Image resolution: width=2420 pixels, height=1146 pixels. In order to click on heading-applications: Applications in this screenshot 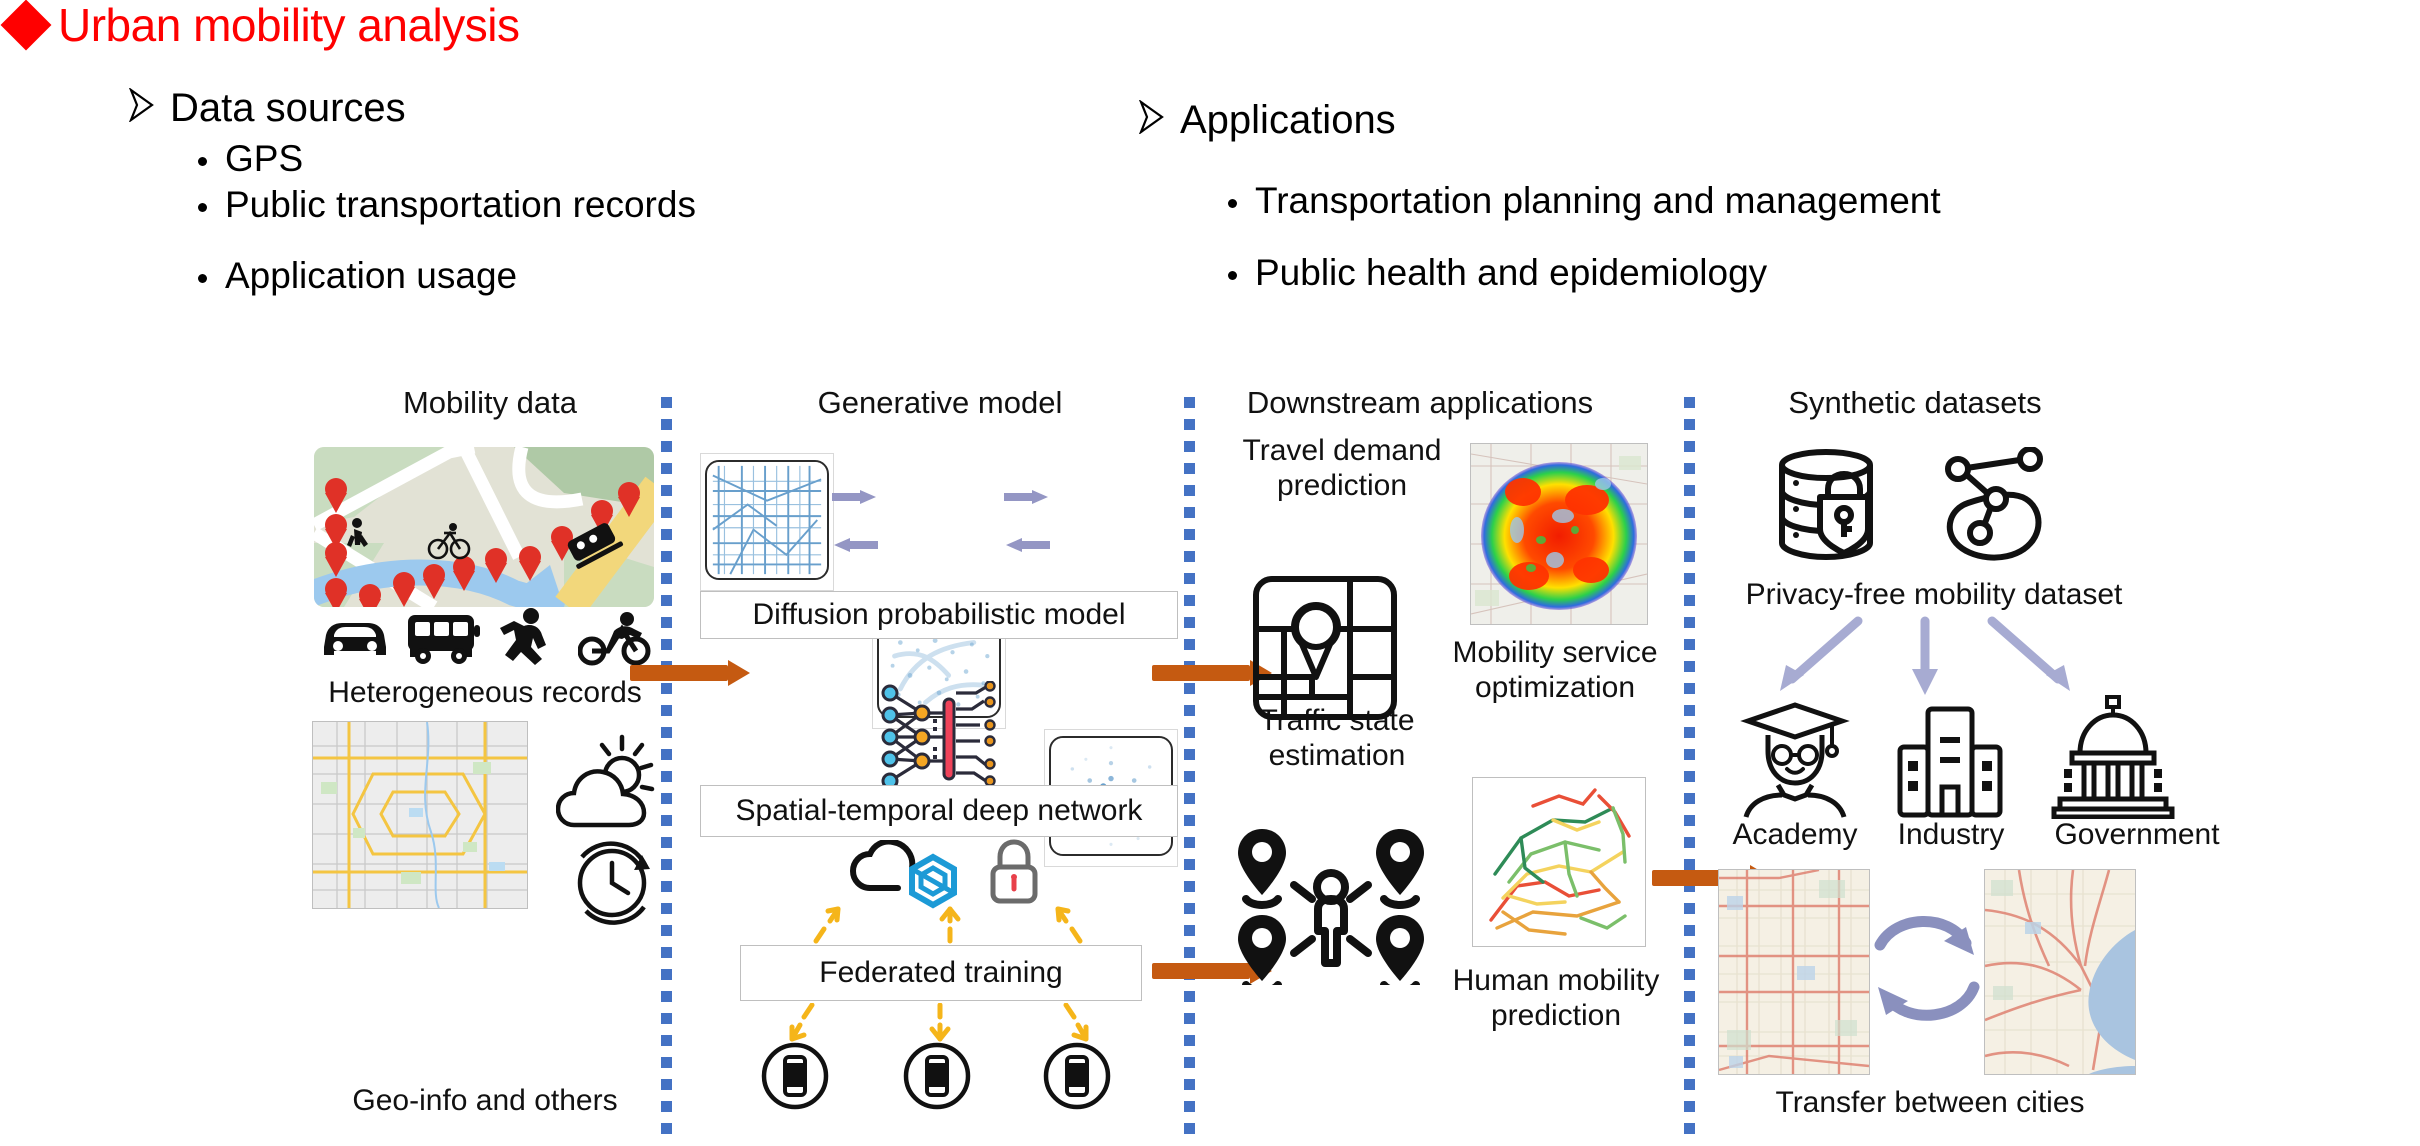, I will do `click(1267, 120)`.